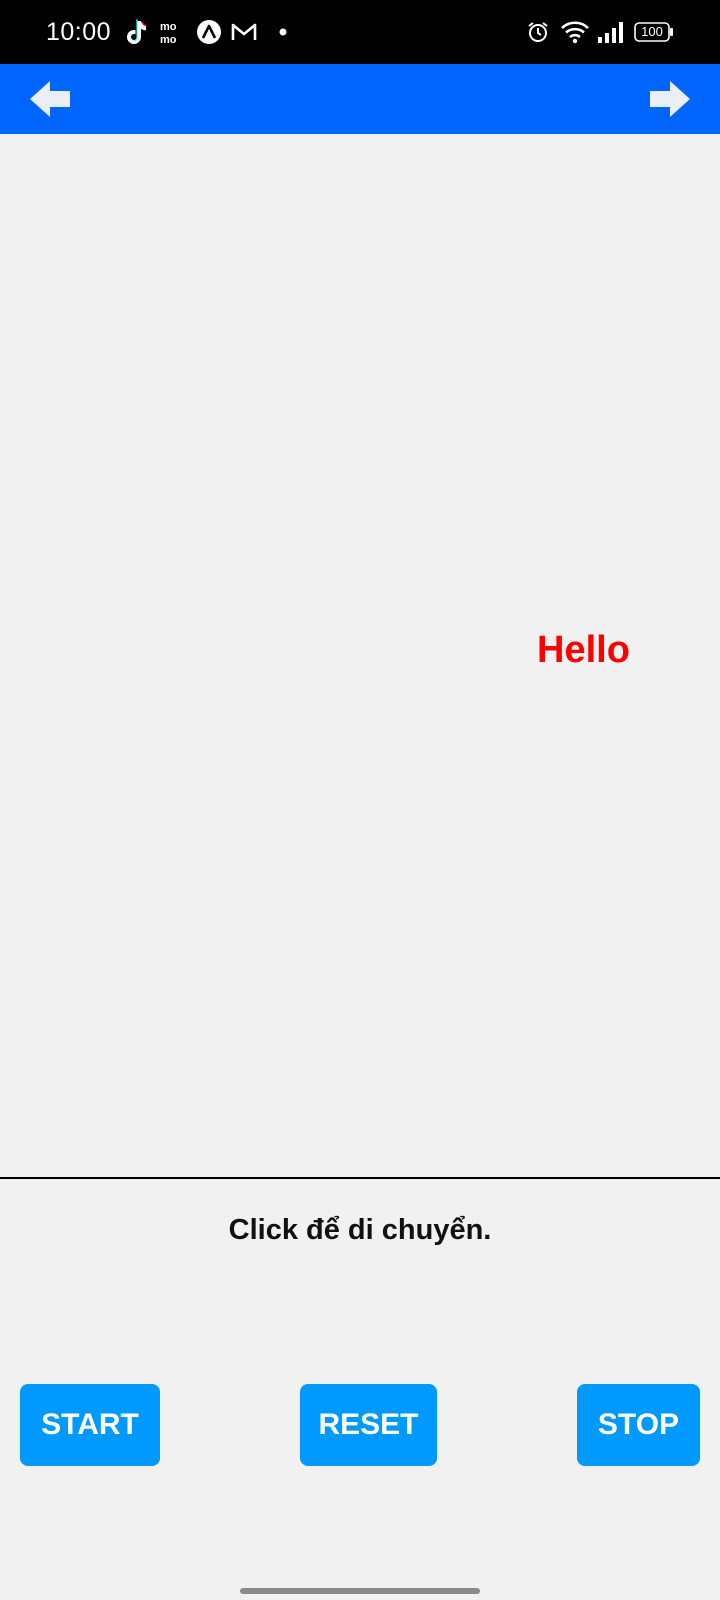 The height and width of the screenshot is (1600, 720). I want to click on gmail-icon, so click(244, 31).